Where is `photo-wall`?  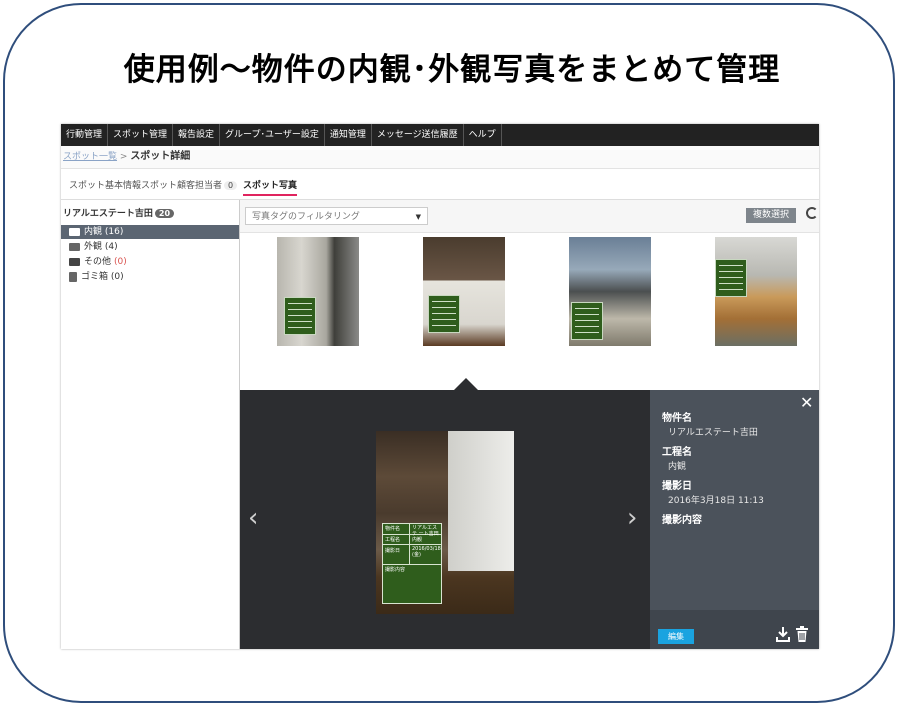
photo-wall is located at coordinates (481, 501).